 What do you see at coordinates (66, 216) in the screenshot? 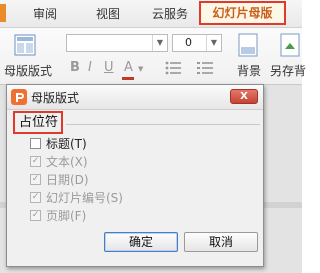
I see `checkbox-label: 页脚(F)` at bounding box center [66, 216].